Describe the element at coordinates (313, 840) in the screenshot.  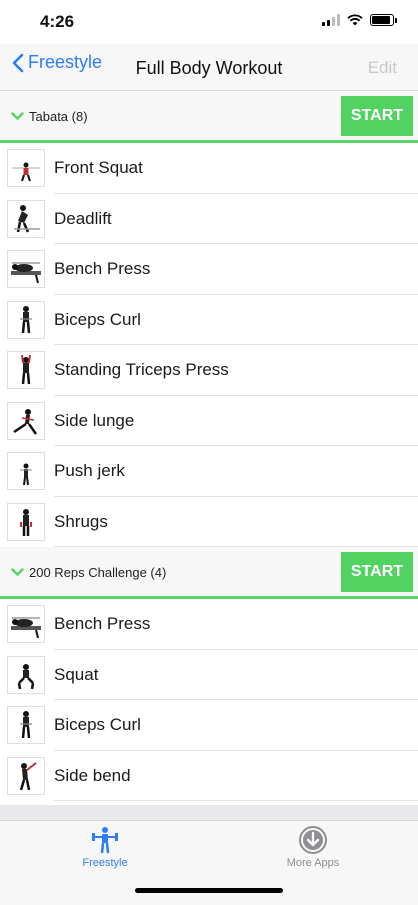
I see `download-circle-icon` at that location.